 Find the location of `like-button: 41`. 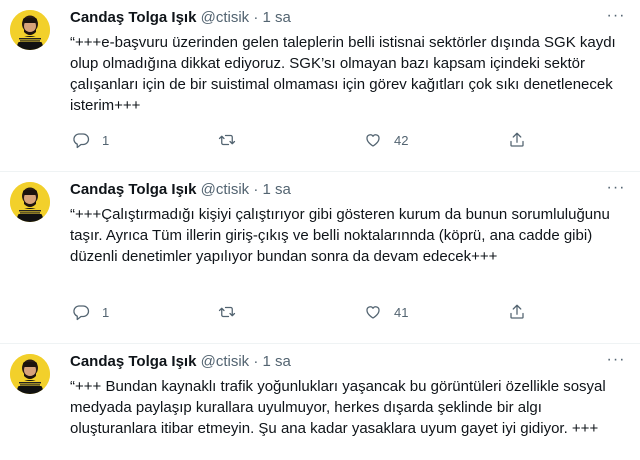

like-button: 41 is located at coordinates (386, 312).